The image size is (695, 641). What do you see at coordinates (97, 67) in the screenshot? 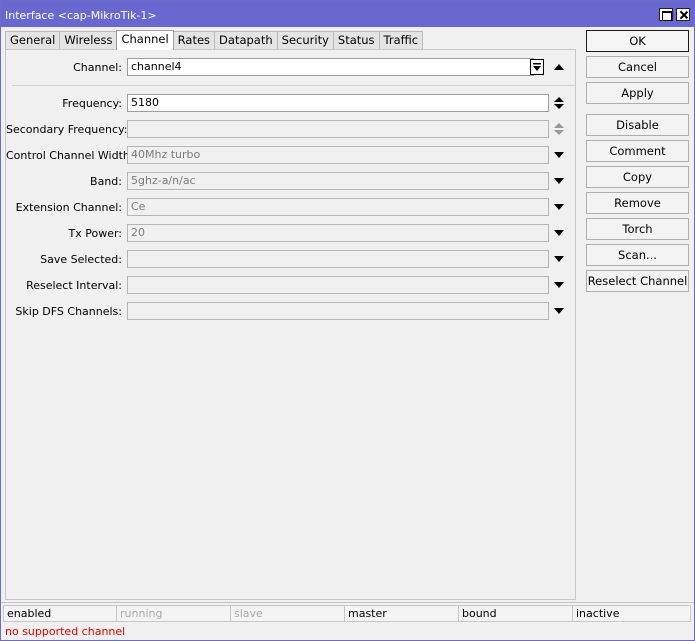
I see `channel-label: Channel:` at bounding box center [97, 67].